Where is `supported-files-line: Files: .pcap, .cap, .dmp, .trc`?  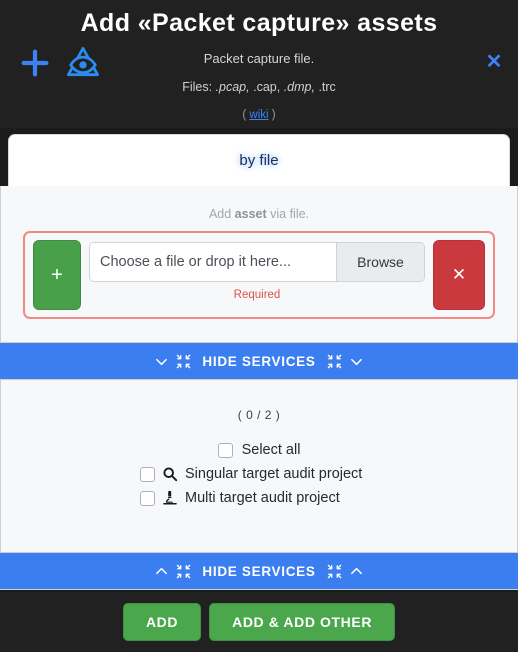 supported-files-line: Files: .pcap, .cap, .dmp, .trc is located at coordinates (259, 87).